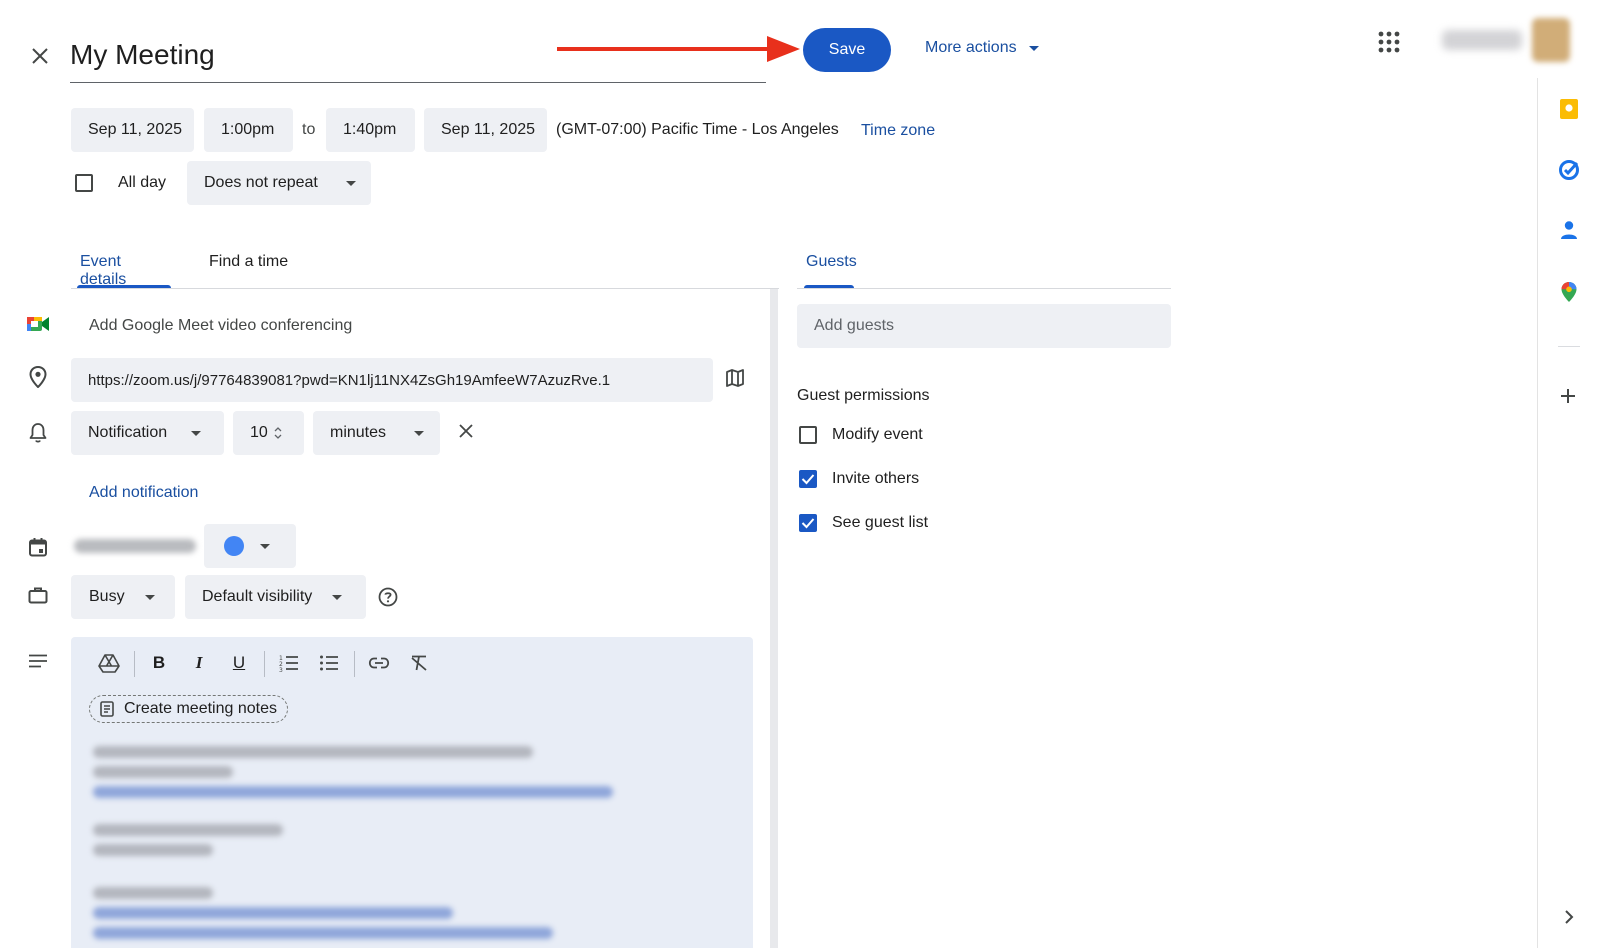  Describe the element at coordinates (376, 433) in the screenshot. I see `notification-unit-dropdown: minutes` at that location.